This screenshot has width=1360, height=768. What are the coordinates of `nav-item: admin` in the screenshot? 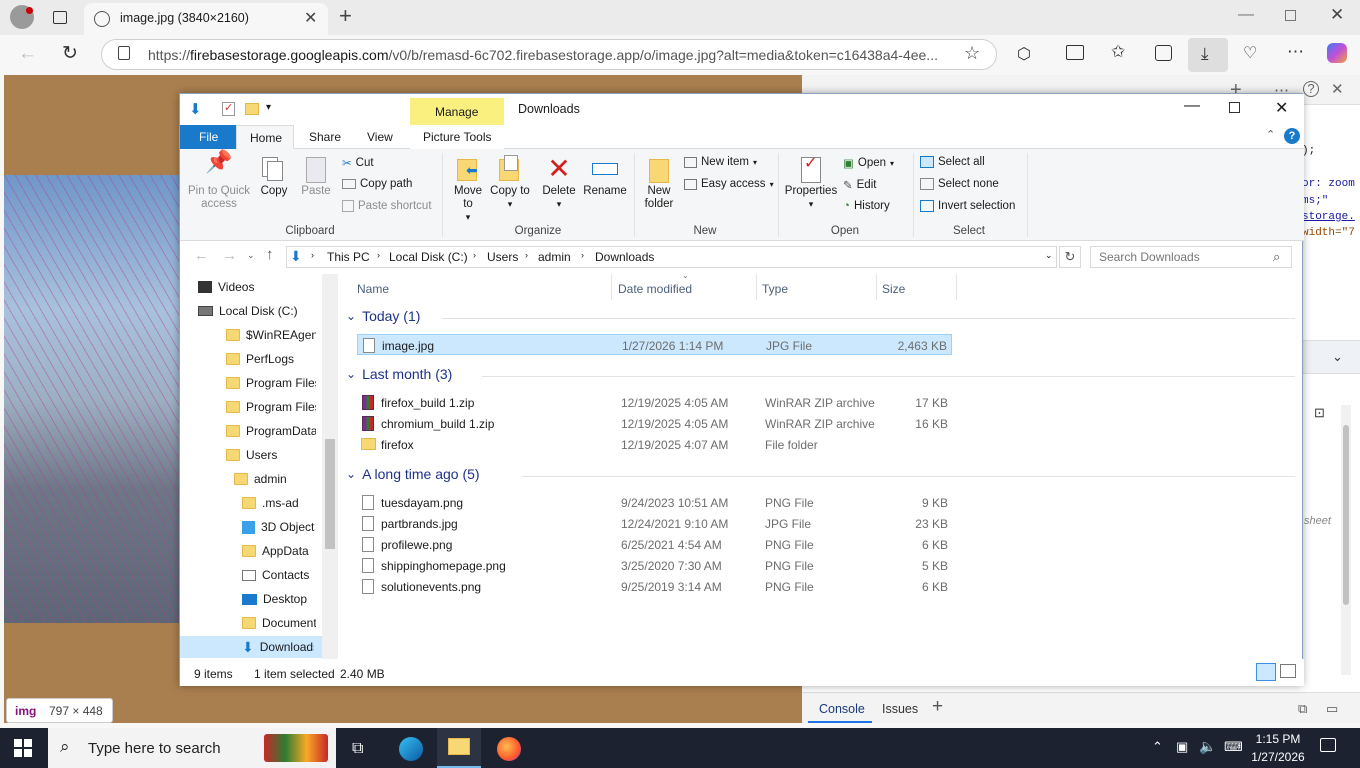 It's located at (260, 479).